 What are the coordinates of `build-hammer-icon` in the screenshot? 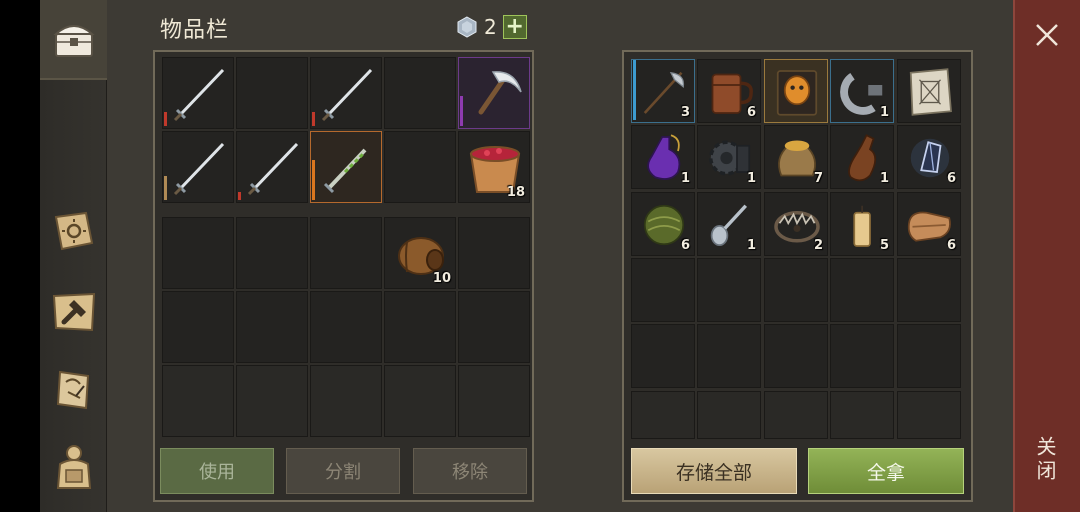 It's located at (74, 312).